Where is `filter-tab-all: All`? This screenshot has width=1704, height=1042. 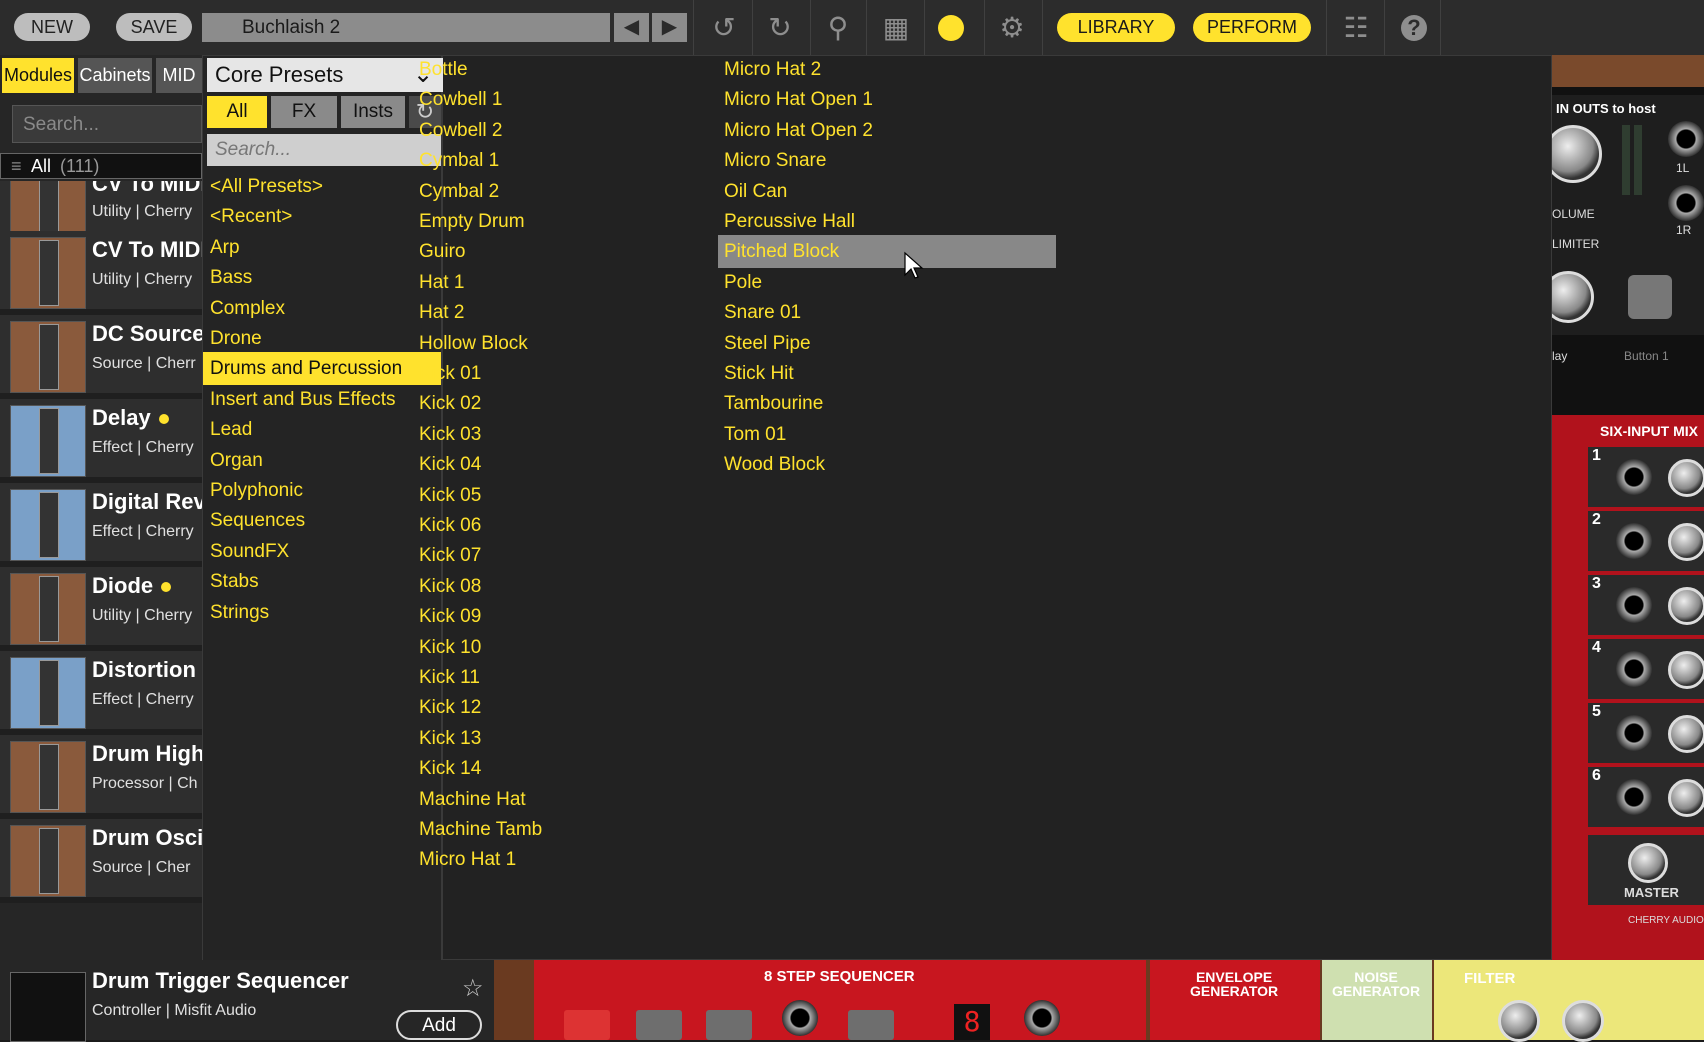
filter-tab-all: All is located at coordinates (237, 112).